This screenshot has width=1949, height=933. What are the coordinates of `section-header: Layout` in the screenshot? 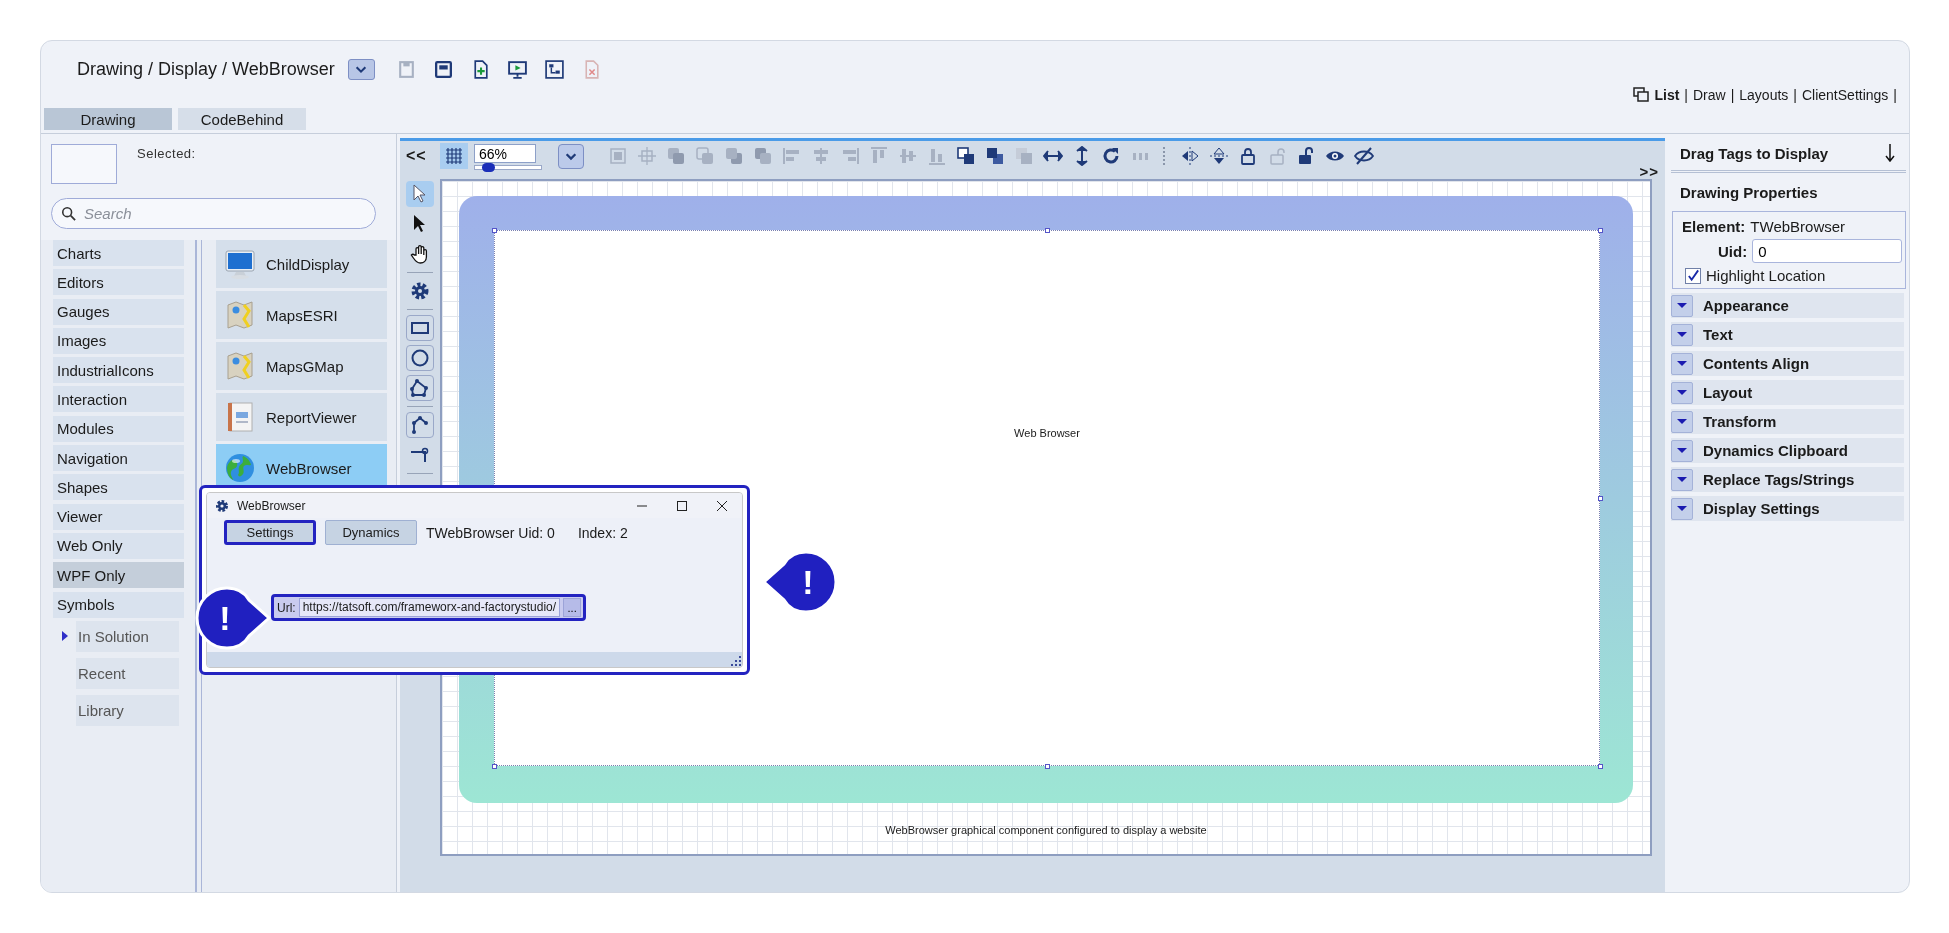 It's located at (1787, 392).